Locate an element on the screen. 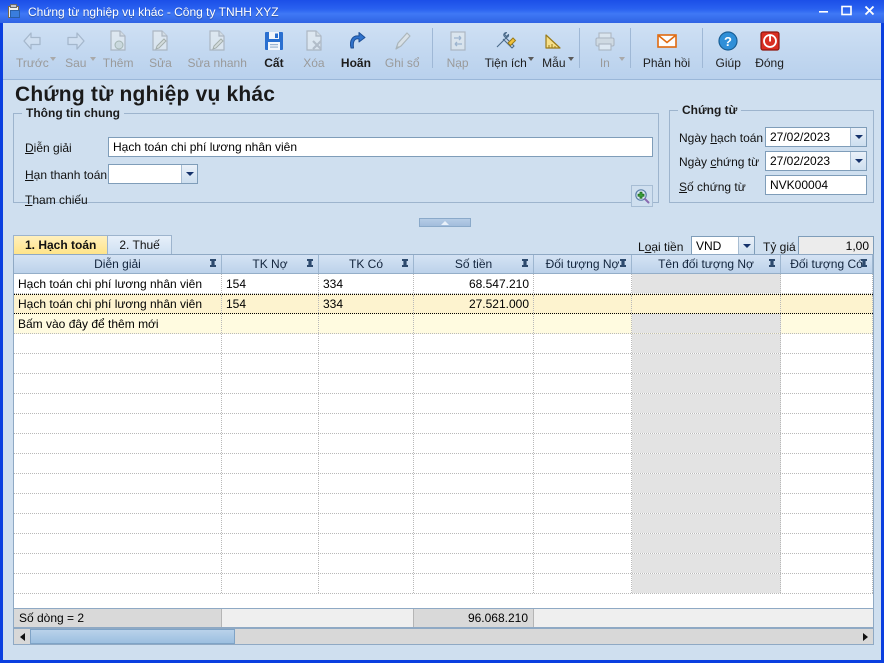  grid-cell: 154 is located at coordinates (270, 304).